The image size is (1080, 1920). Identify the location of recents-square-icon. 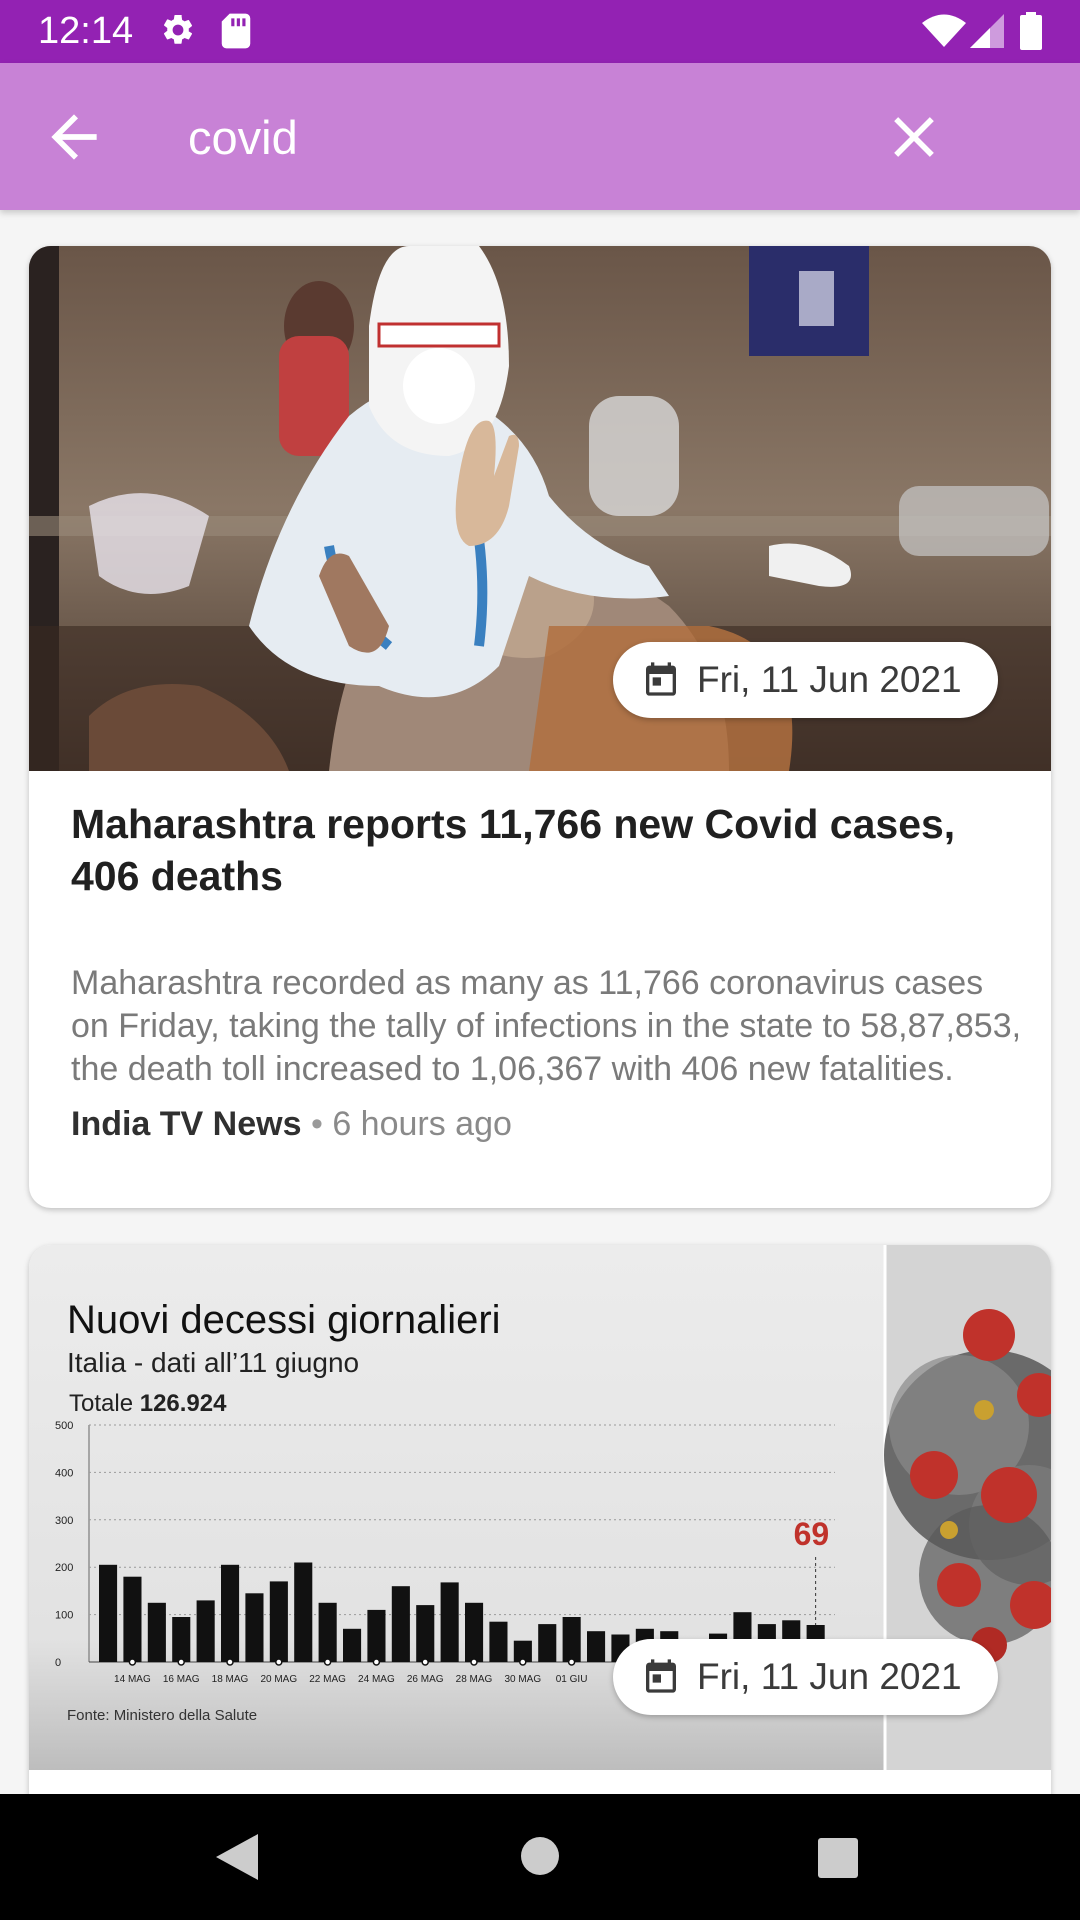
(838, 1858).